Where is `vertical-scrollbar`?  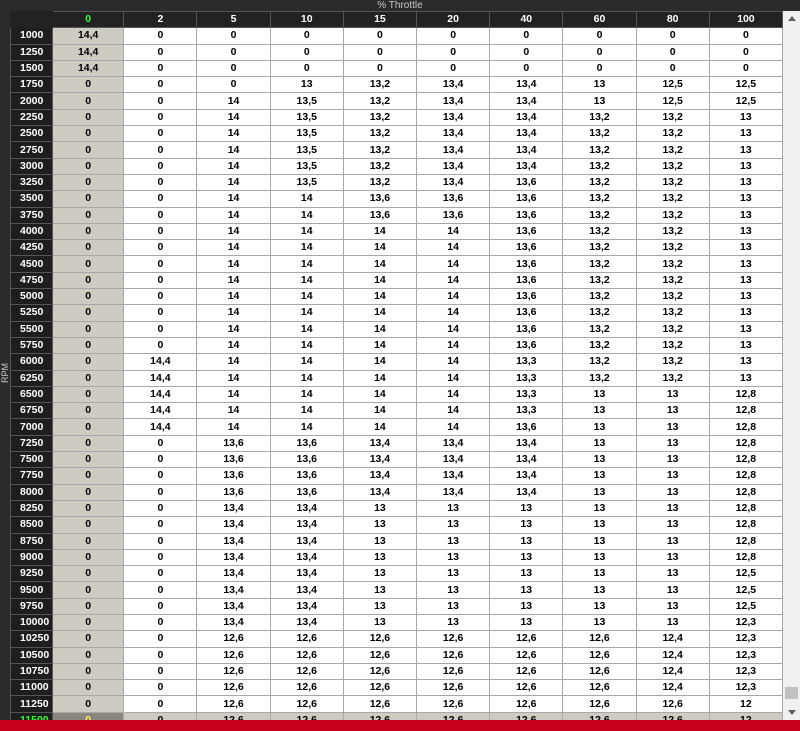
vertical-scrollbar is located at coordinates (791, 365).